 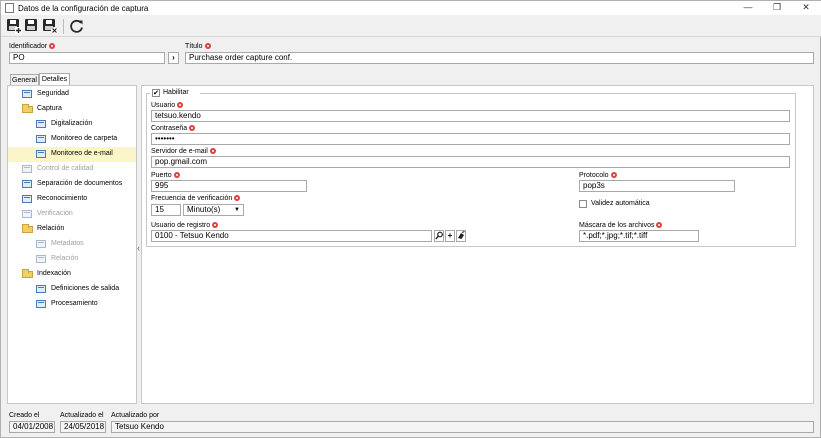 I want to click on created-value: 04/01/2008, so click(x=32, y=427).